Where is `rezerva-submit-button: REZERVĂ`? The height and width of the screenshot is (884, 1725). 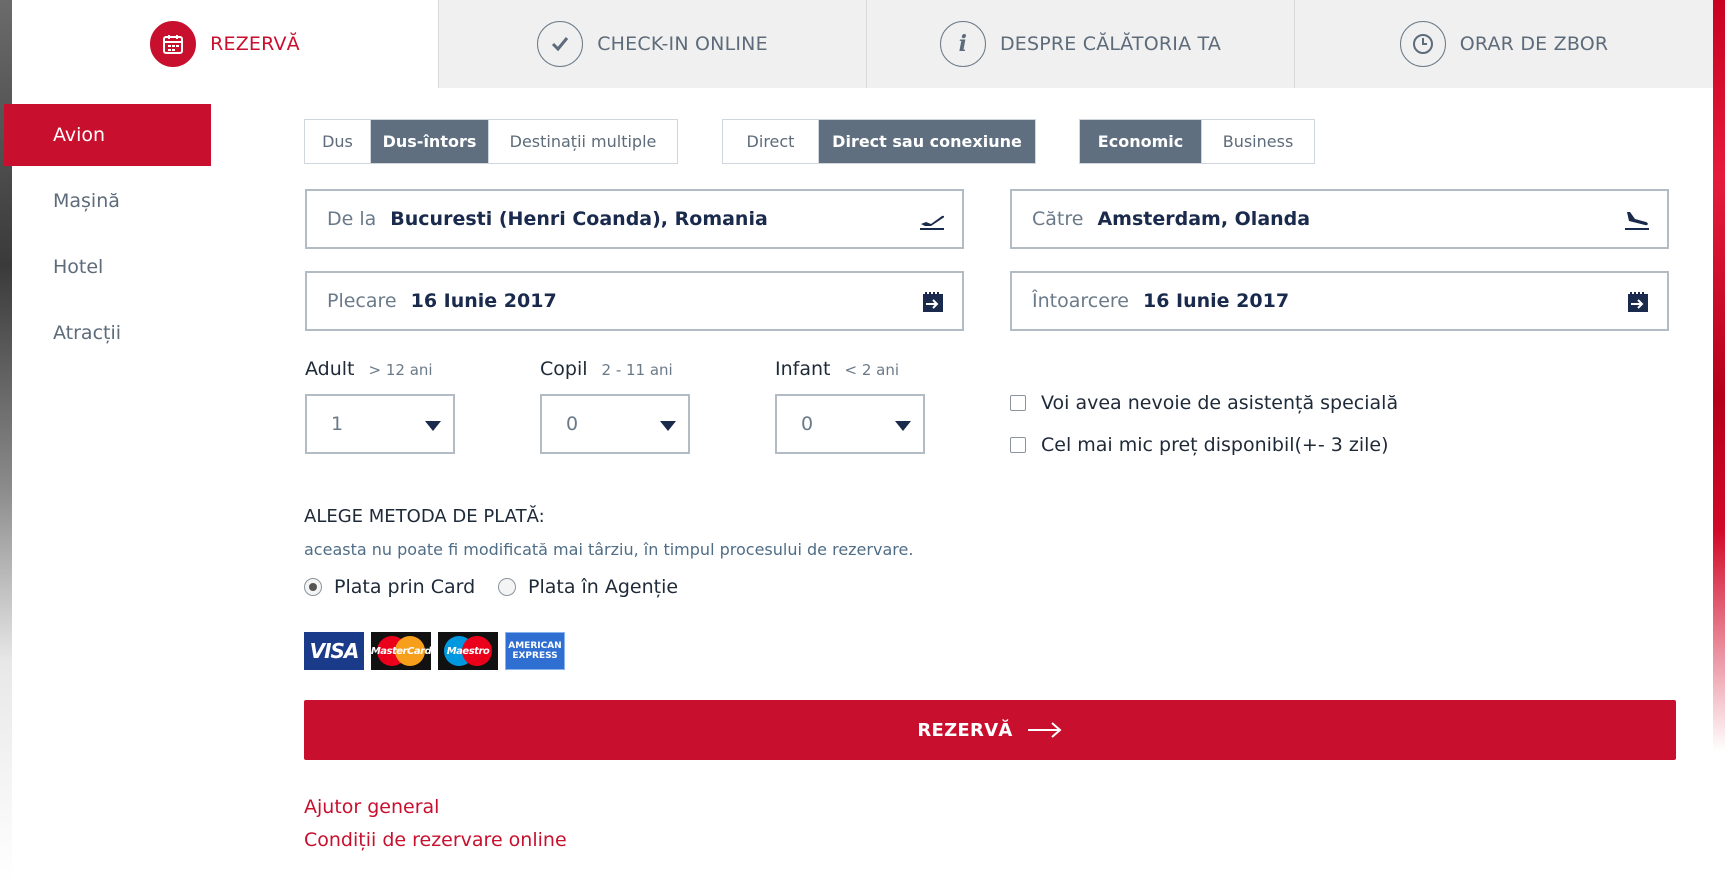
rezerva-submit-button: REZERVĂ is located at coordinates (990, 730).